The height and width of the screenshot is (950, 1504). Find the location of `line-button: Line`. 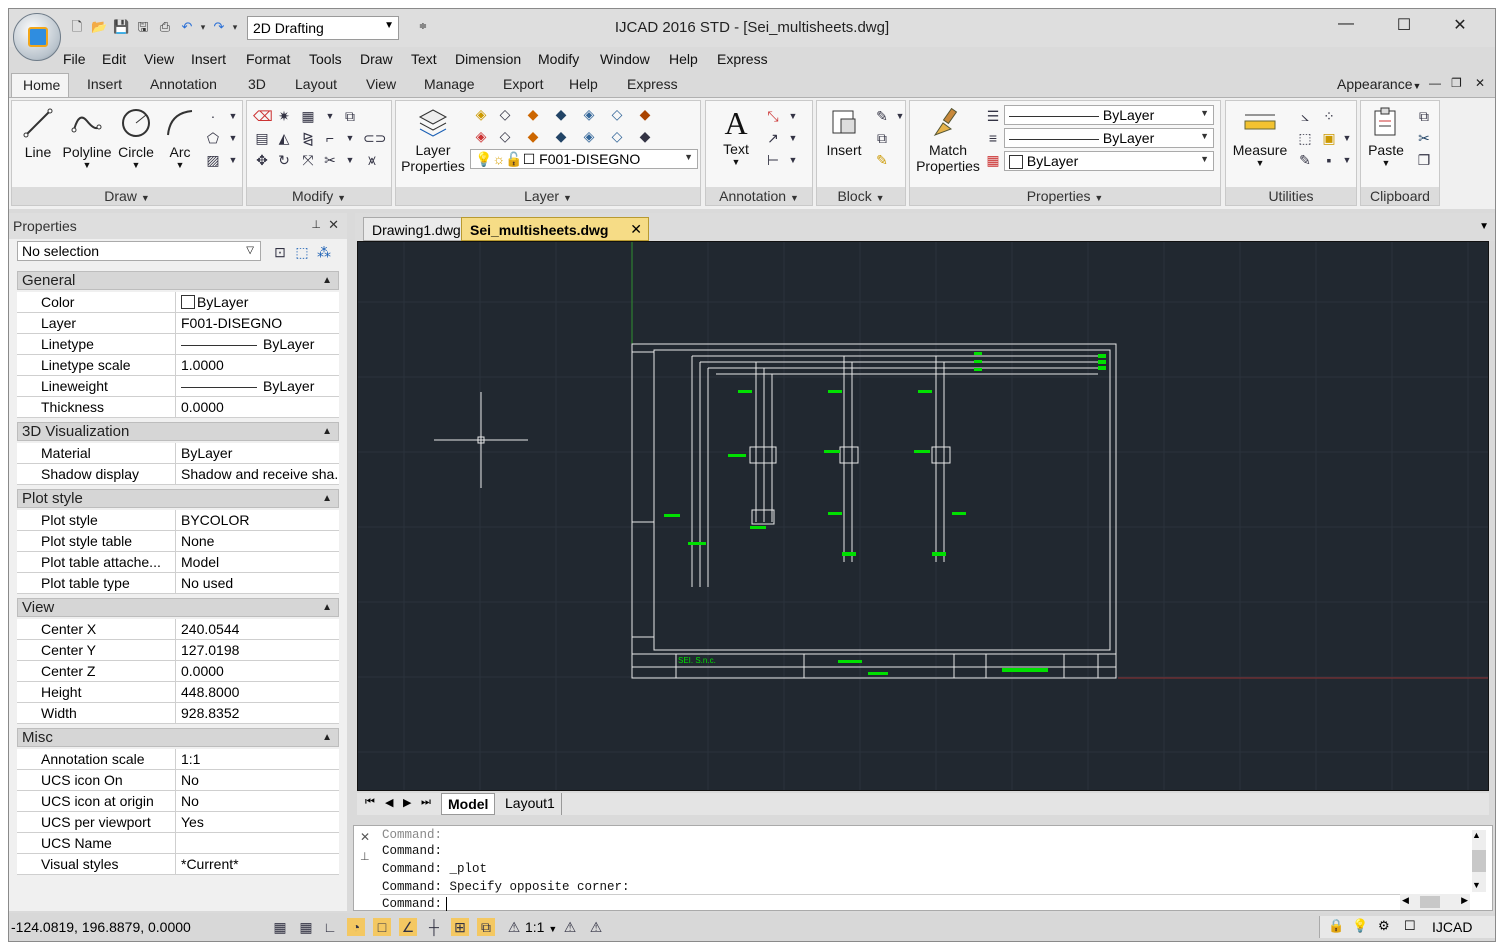

line-button: Line is located at coordinates (38, 145).